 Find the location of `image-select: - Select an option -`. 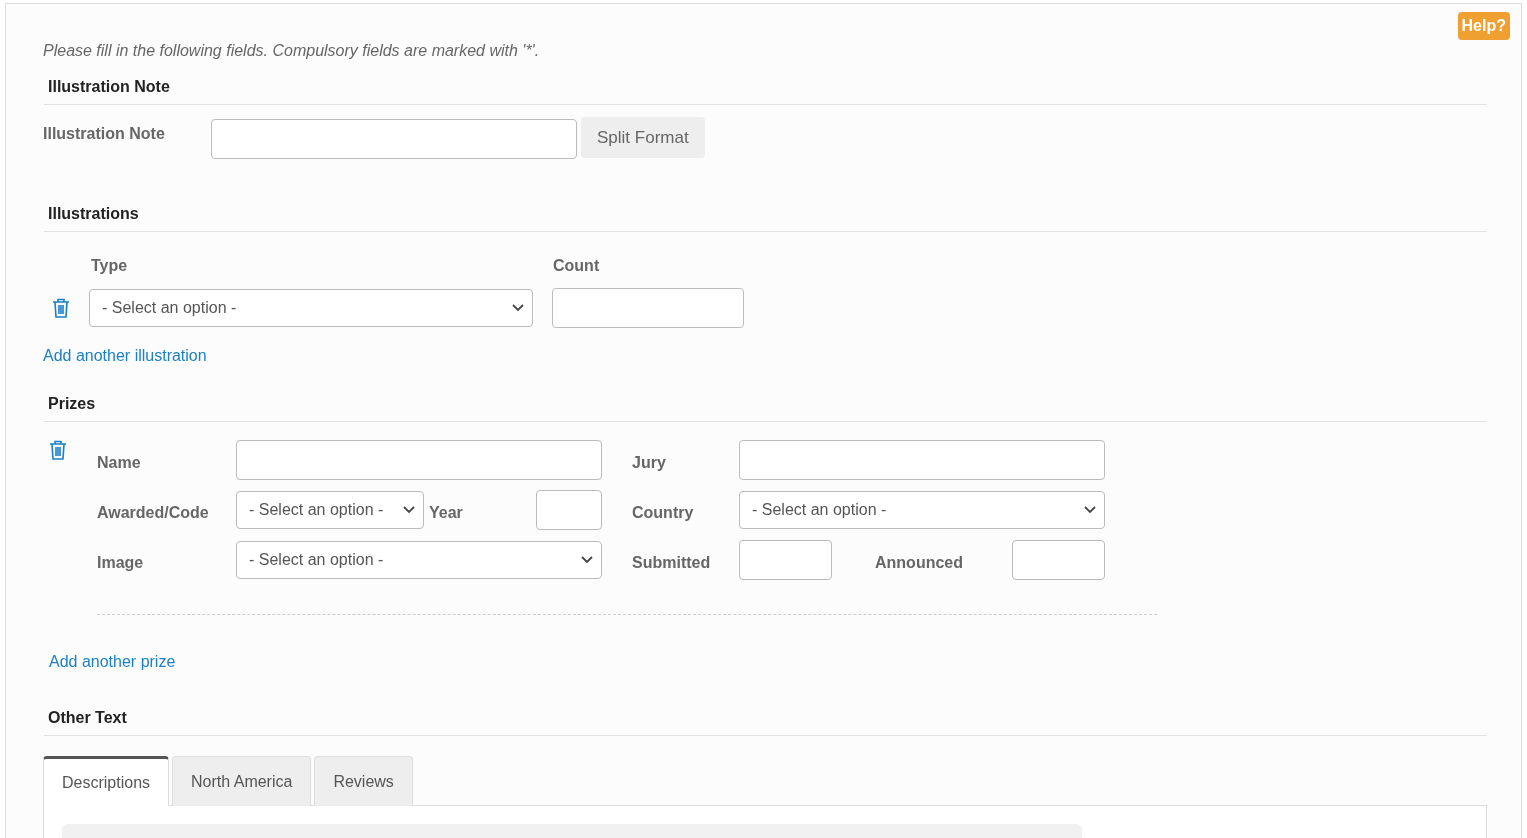

image-select: - Select an option - is located at coordinates (419, 560).